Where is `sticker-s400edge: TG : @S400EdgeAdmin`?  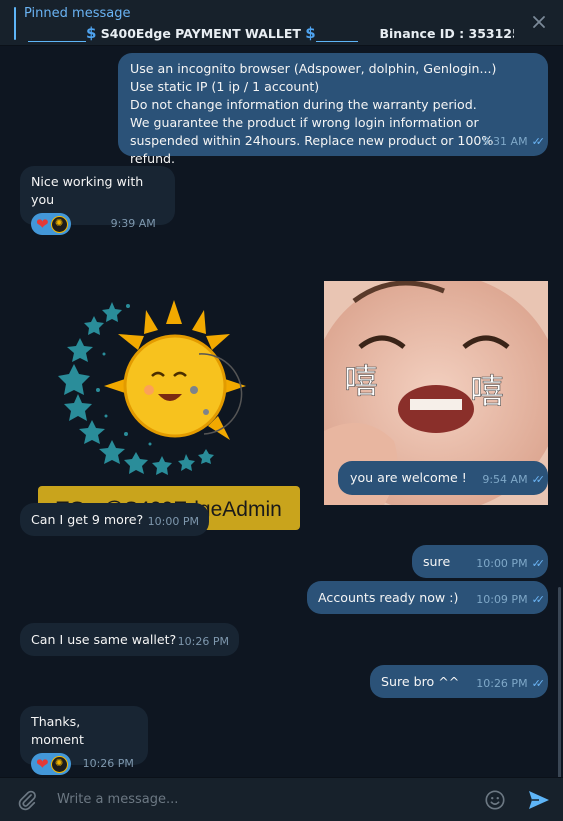 sticker-s400edge: TG : @S400EdgeAdmin is located at coordinates (169, 414).